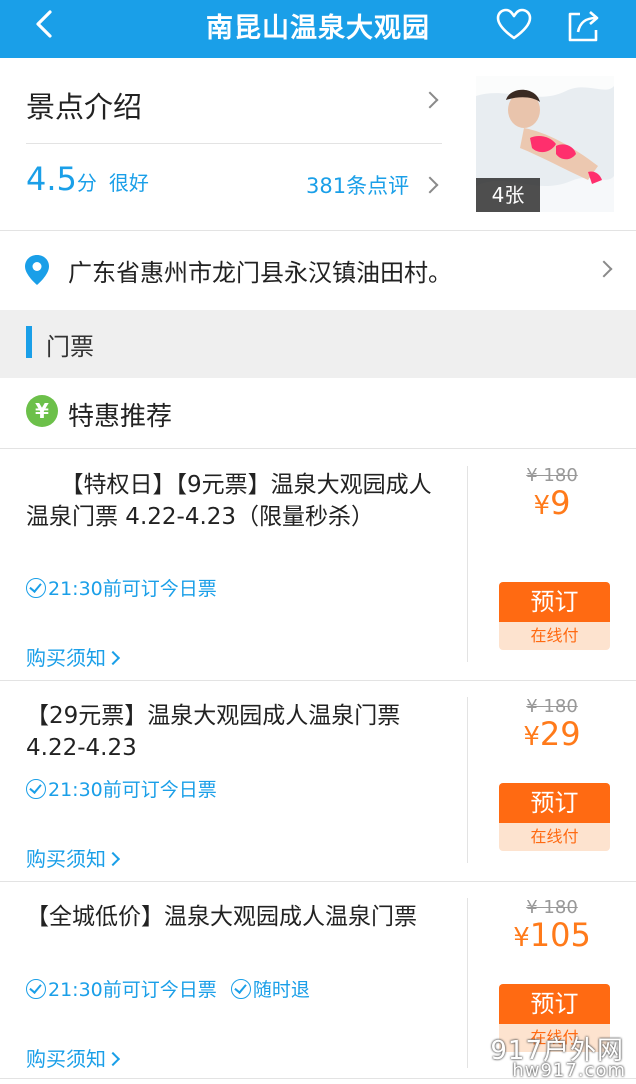 The height and width of the screenshot is (1084, 636). I want to click on favorite-button, so click(514, 26).